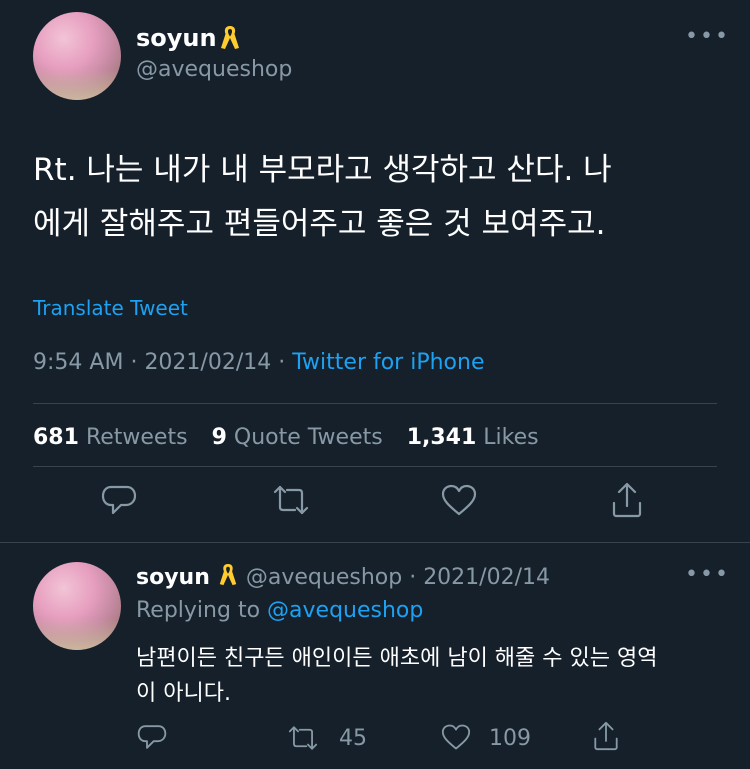 This screenshot has height=769, width=750. What do you see at coordinates (198, 610) in the screenshot?
I see `replying-prefix: Replying to` at bounding box center [198, 610].